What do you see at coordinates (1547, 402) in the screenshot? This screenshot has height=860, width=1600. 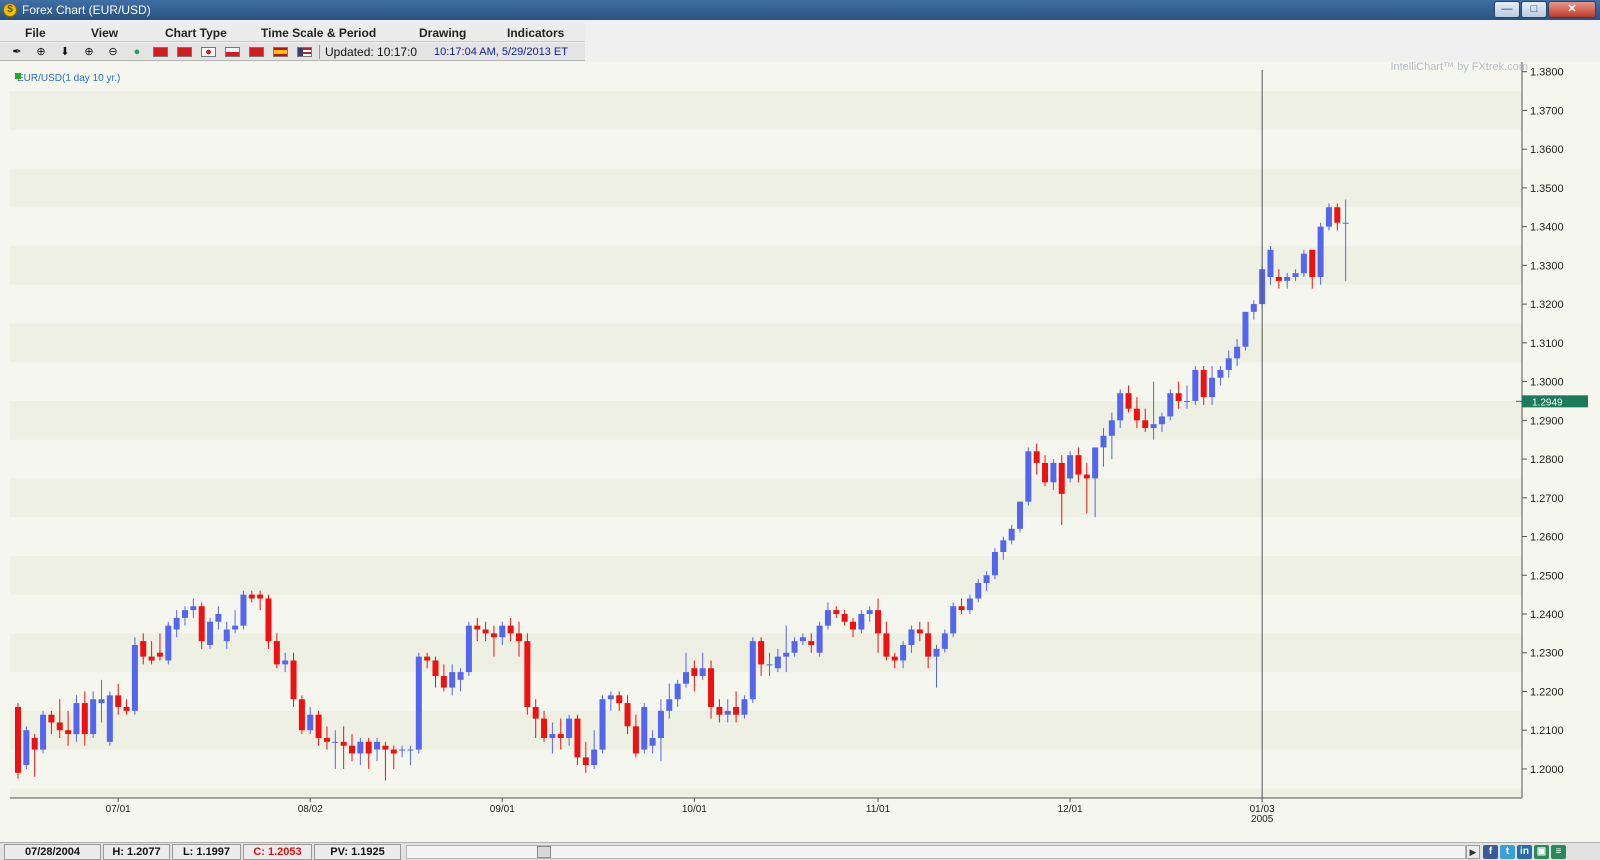 I see `current-price-label: 1.2949` at bounding box center [1547, 402].